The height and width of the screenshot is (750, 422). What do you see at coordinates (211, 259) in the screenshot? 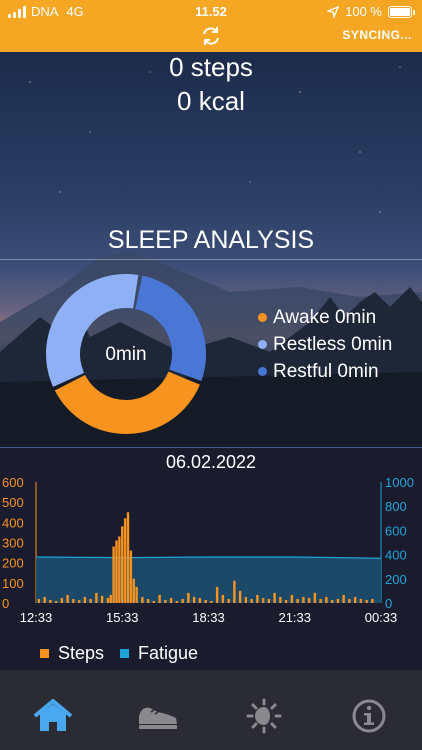
I see `divider` at bounding box center [211, 259].